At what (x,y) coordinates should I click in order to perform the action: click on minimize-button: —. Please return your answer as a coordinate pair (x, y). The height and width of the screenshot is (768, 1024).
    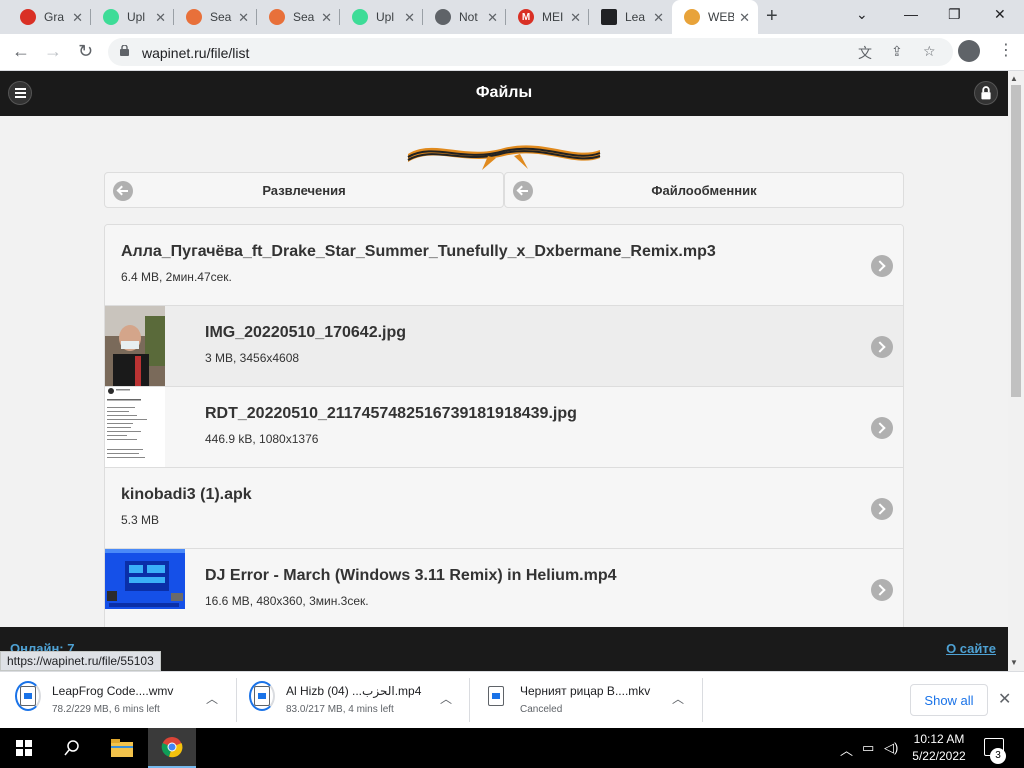
    Looking at the image, I should click on (911, 14).